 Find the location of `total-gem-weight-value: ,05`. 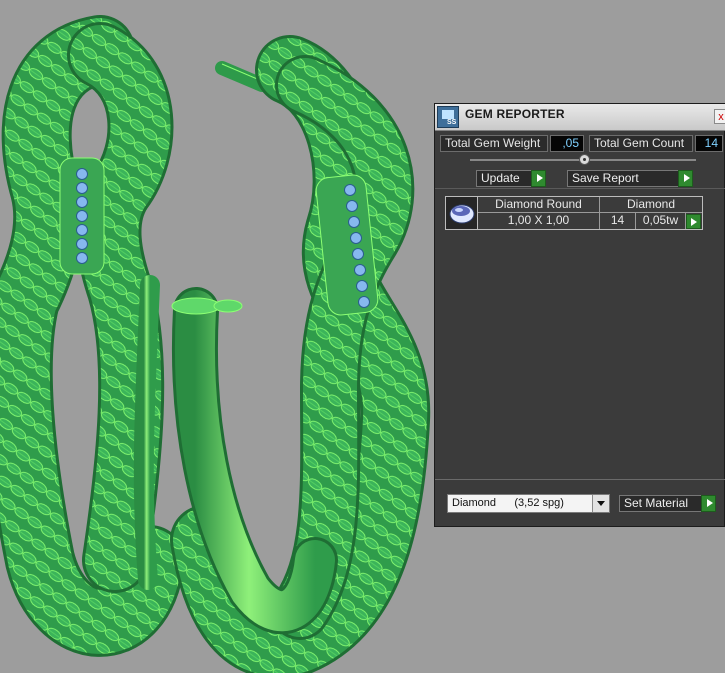

total-gem-weight-value: ,05 is located at coordinates (567, 143).